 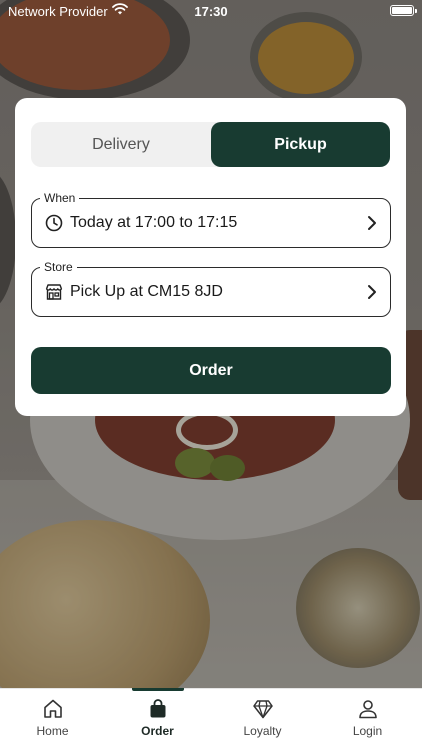 I want to click on tab-order-label: Order, so click(x=157, y=731).